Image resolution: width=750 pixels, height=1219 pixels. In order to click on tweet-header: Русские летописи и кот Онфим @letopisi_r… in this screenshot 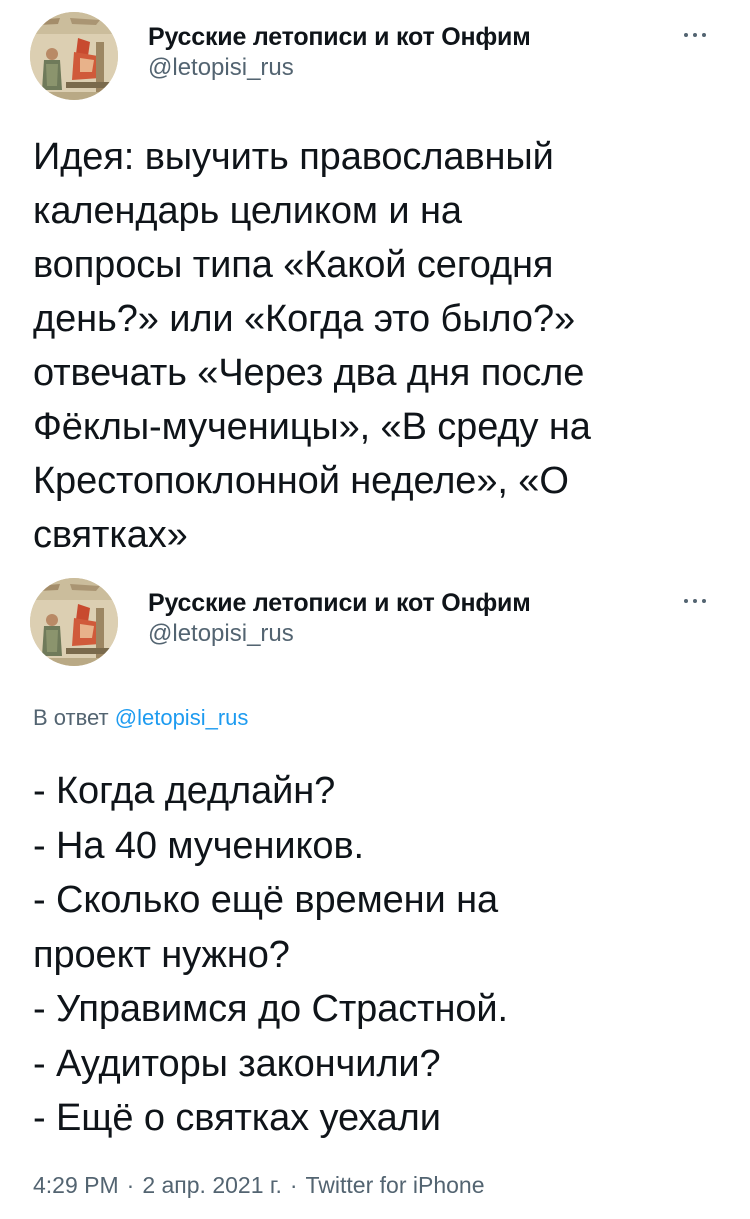, I will do `click(375, 57)`.